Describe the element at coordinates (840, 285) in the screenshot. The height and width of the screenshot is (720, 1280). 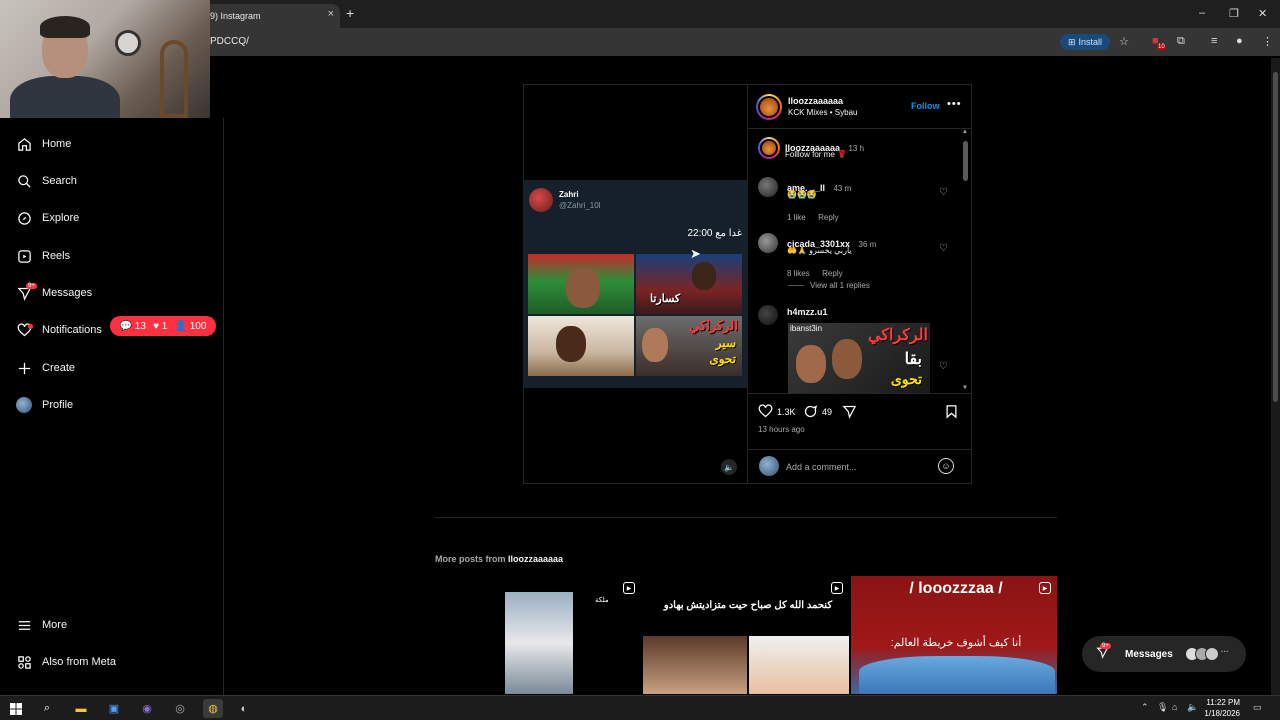
I see `view-replies-link: View all 1 replies` at that location.